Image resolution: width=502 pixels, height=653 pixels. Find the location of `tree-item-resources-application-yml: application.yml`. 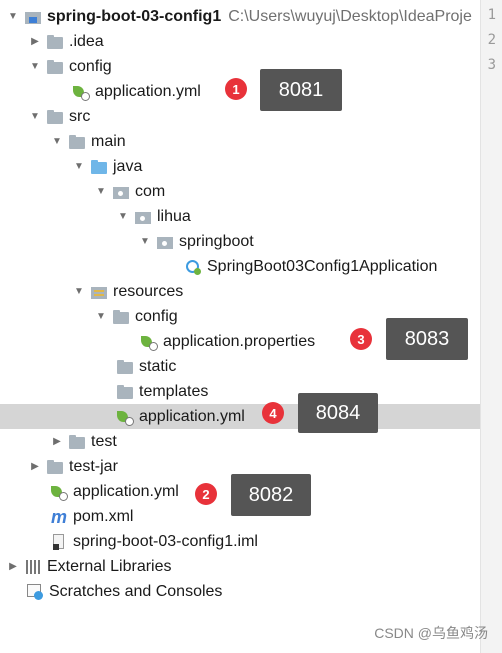

tree-item-resources-application-yml: application.yml is located at coordinates (240, 416).